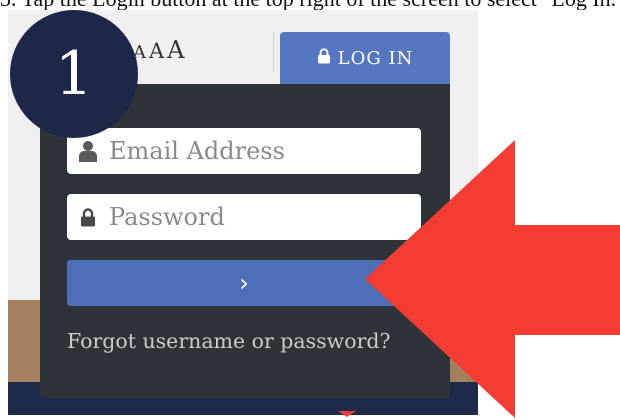 The image size is (620, 420). Describe the element at coordinates (244, 283) in the screenshot. I see `chevron-right-icon: ›` at that location.